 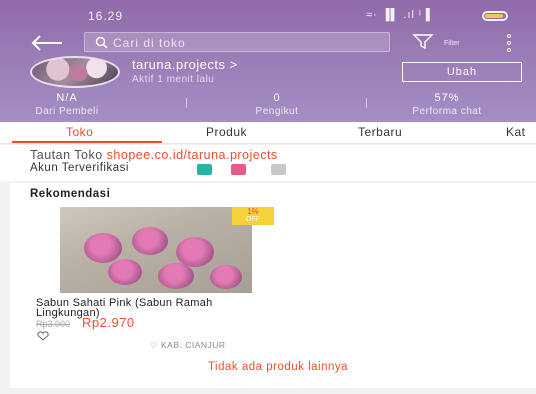 I want to click on heart-icon, so click(x=43, y=336).